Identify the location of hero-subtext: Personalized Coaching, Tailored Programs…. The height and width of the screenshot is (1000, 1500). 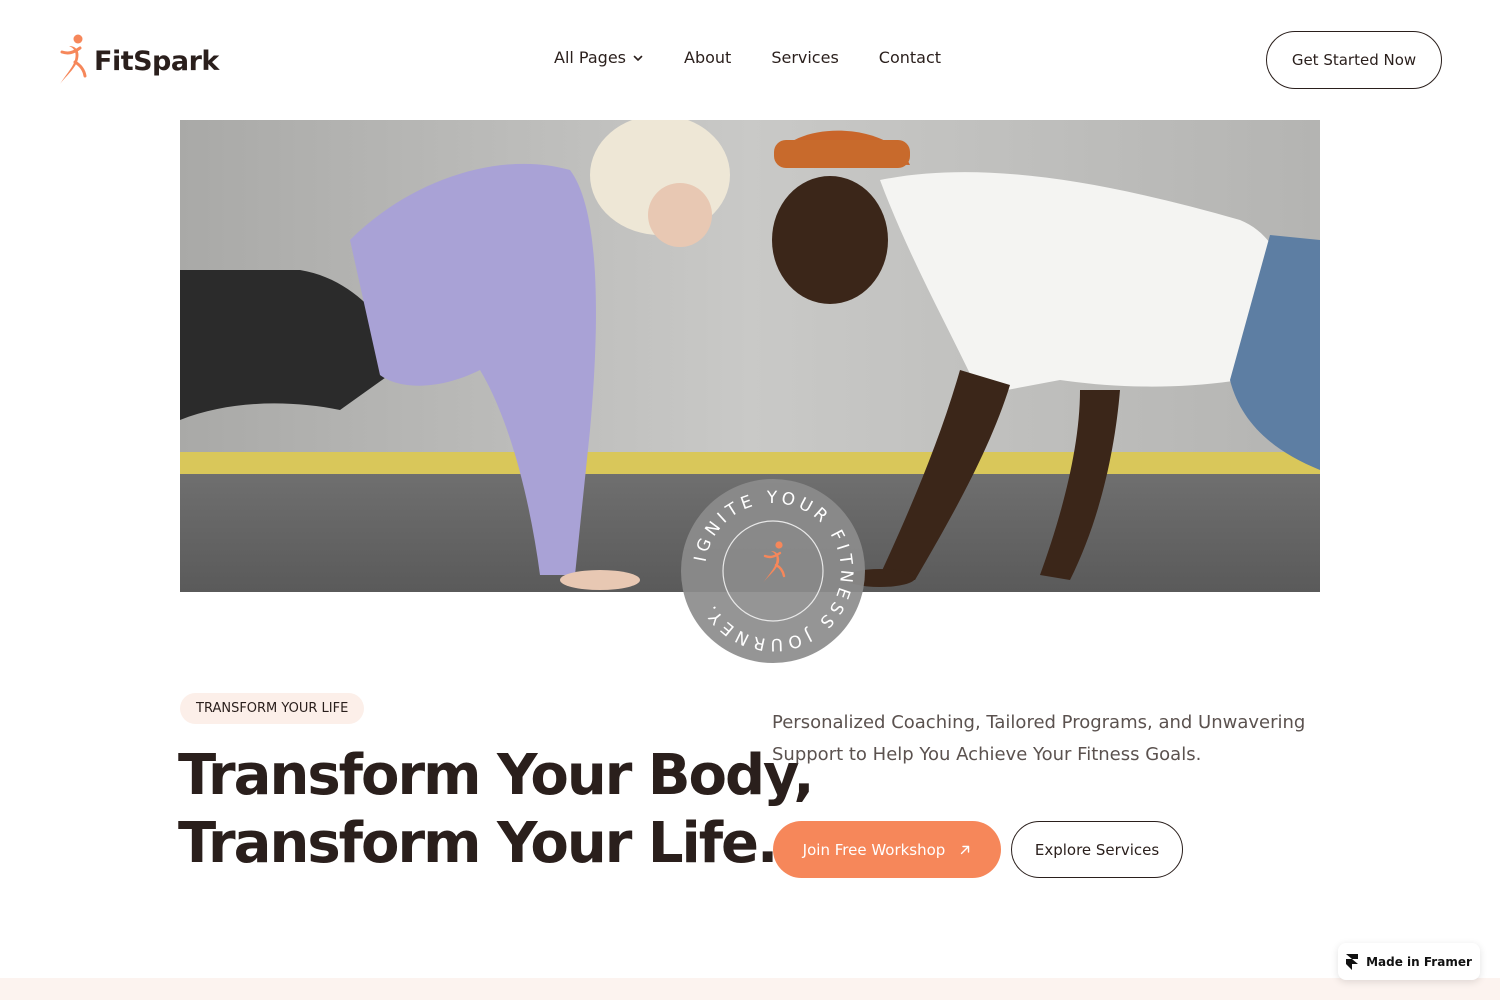
(1039, 738).